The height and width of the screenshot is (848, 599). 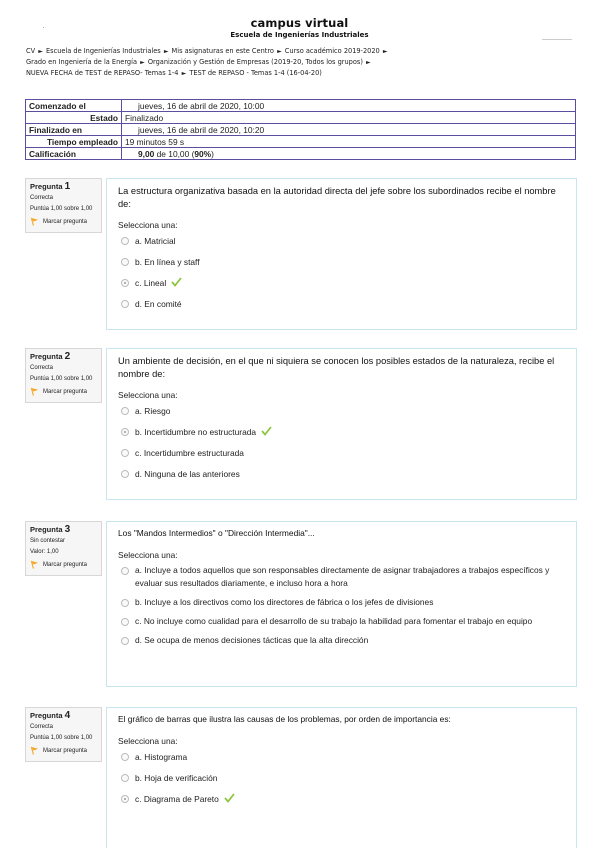 What do you see at coordinates (103, 51) in the screenshot?
I see `breadcrumb-link: Escuela de Ingenierías Industriales` at bounding box center [103, 51].